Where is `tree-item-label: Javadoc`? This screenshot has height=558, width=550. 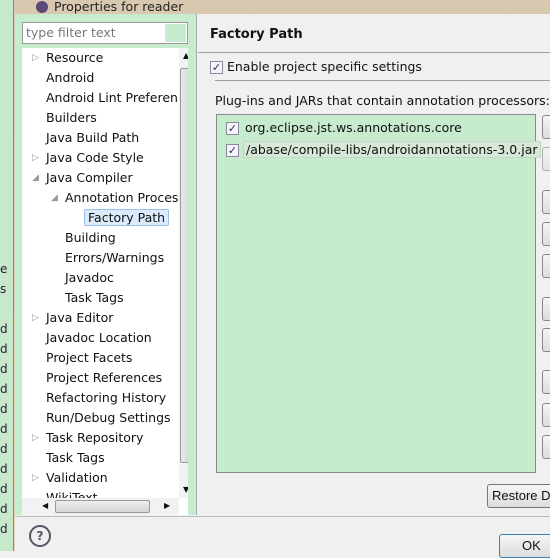
tree-item-label: Javadoc is located at coordinates (89, 277).